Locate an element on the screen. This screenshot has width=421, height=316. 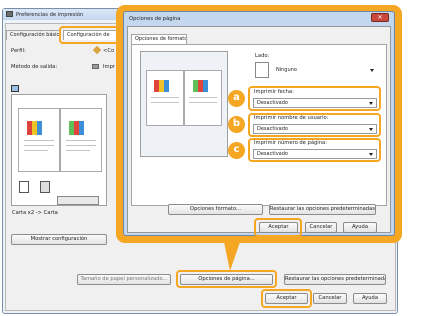
close-icon: ✕ is located at coordinates (380, 17).